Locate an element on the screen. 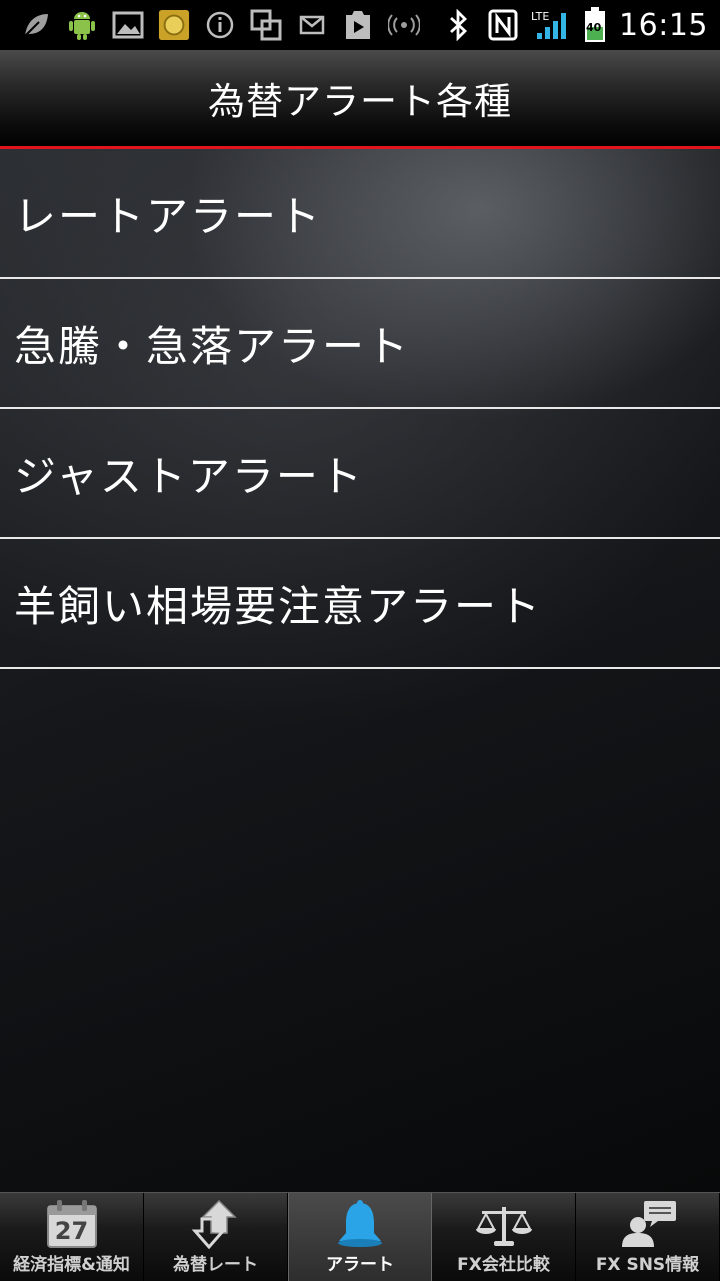  calendar-icon: 27 is located at coordinates (72, 1224).